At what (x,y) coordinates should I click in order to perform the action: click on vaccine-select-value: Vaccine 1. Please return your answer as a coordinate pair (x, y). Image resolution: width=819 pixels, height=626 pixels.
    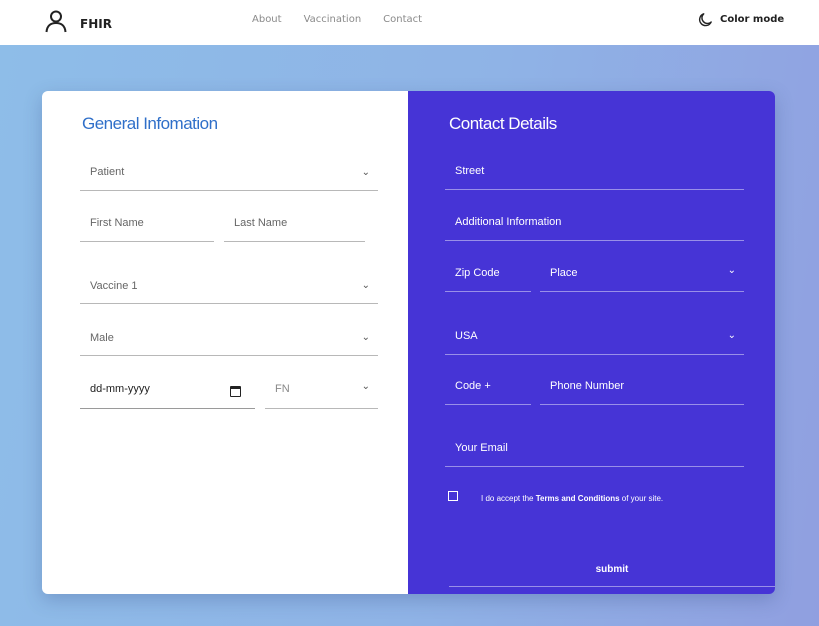
    Looking at the image, I should click on (114, 286).